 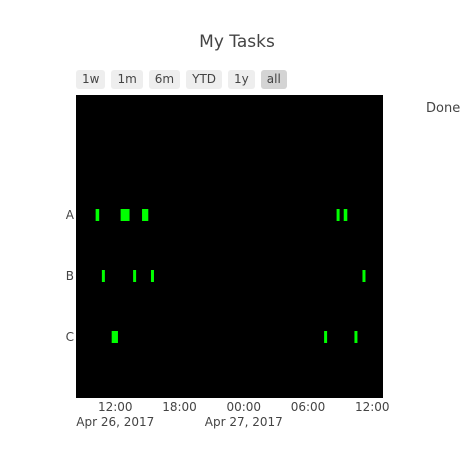 What do you see at coordinates (70, 337) in the screenshot?
I see `y-tick-label: C` at bounding box center [70, 337].